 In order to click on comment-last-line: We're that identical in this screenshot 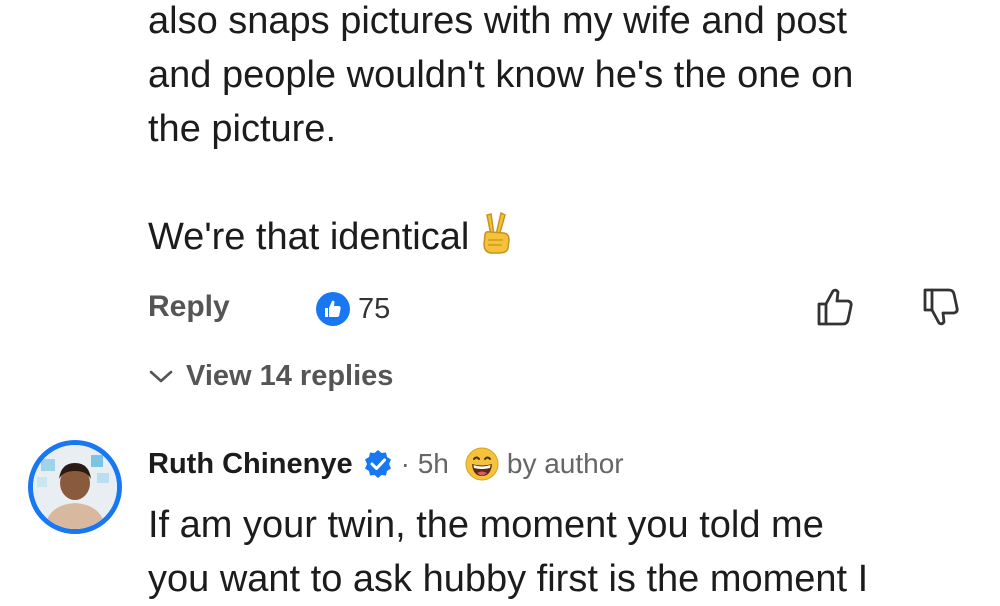, I will do `click(309, 237)`.